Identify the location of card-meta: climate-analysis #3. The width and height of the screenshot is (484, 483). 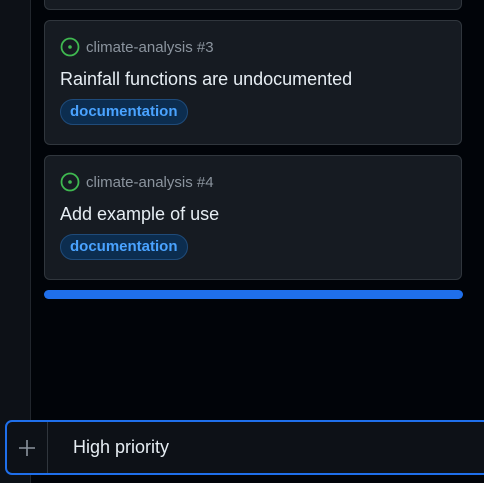
(137, 47).